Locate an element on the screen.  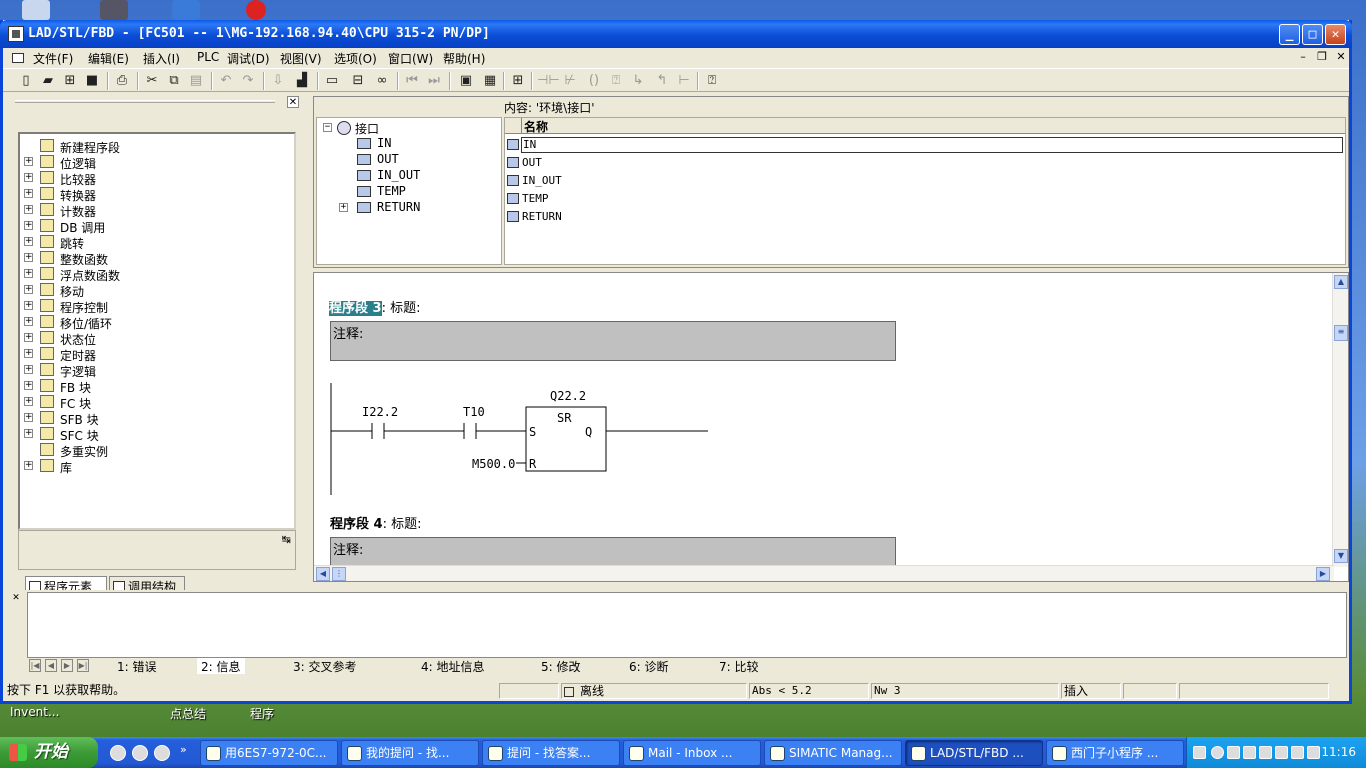
quicklaunch-icon is located at coordinates (118, 753).